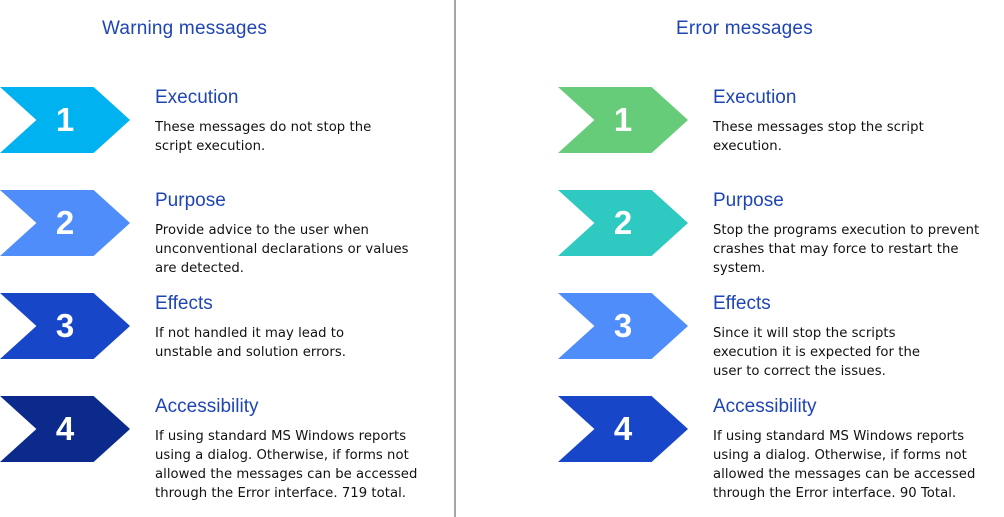 This screenshot has width=1004, height=517. Describe the element at coordinates (835, 493) in the screenshot. I see `description-line: through the Error interface. 90 Total.` at that location.